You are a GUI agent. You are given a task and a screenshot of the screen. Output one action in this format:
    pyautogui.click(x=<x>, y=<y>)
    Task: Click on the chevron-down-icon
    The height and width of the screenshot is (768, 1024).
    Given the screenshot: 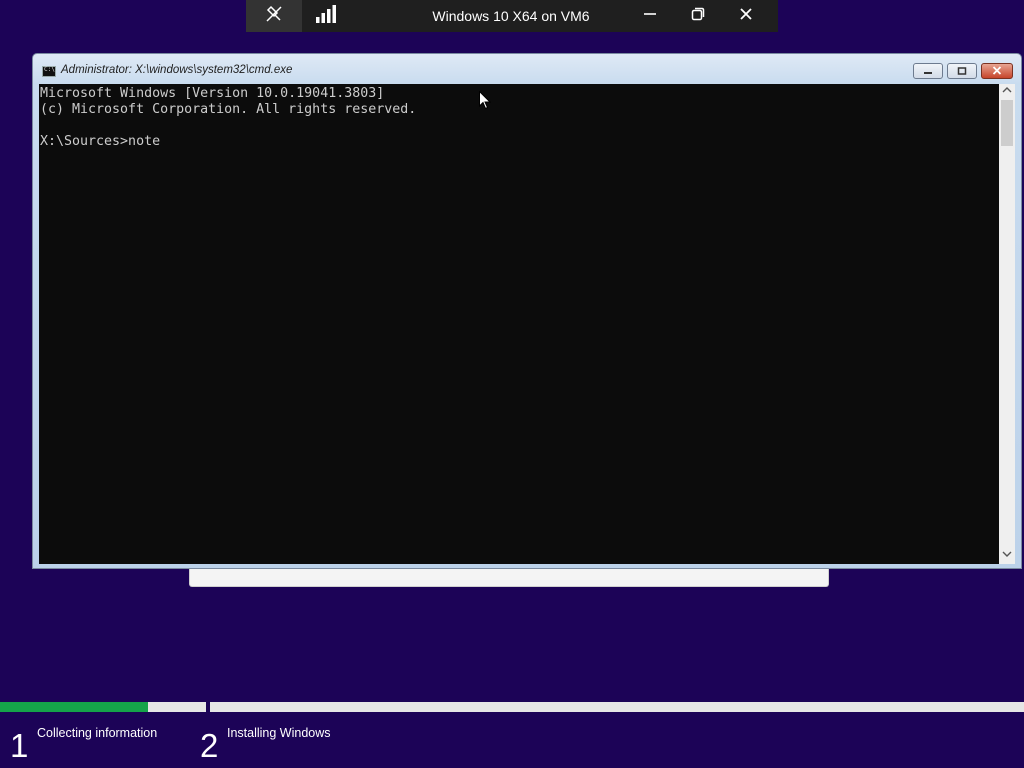 What is the action you would take?
    pyautogui.click(x=1007, y=555)
    